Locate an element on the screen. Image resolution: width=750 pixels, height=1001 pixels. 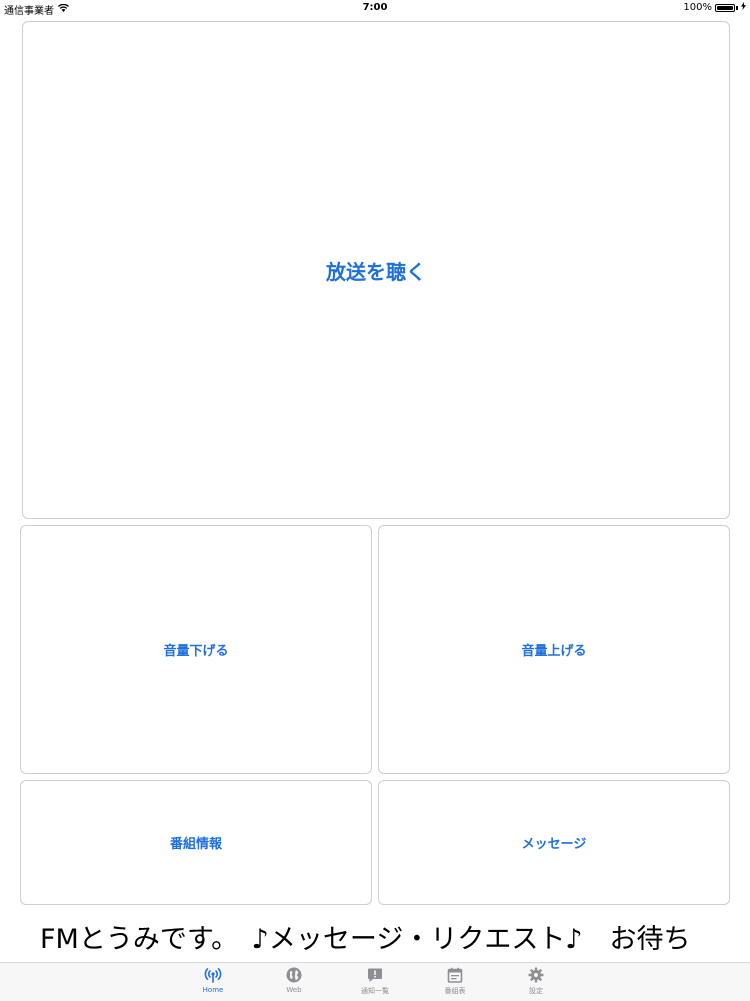
gear-icon is located at coordinates (536, 975).